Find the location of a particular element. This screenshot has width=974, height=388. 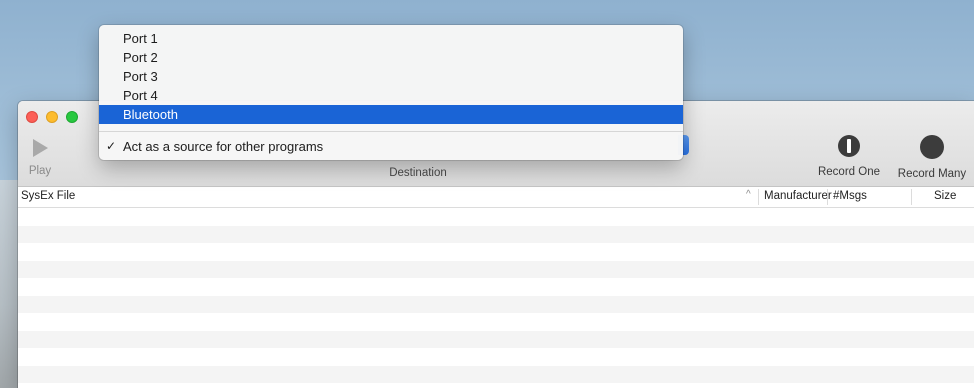

column-header-sysex-file: SysEx File is located at coordinates (48, 196).